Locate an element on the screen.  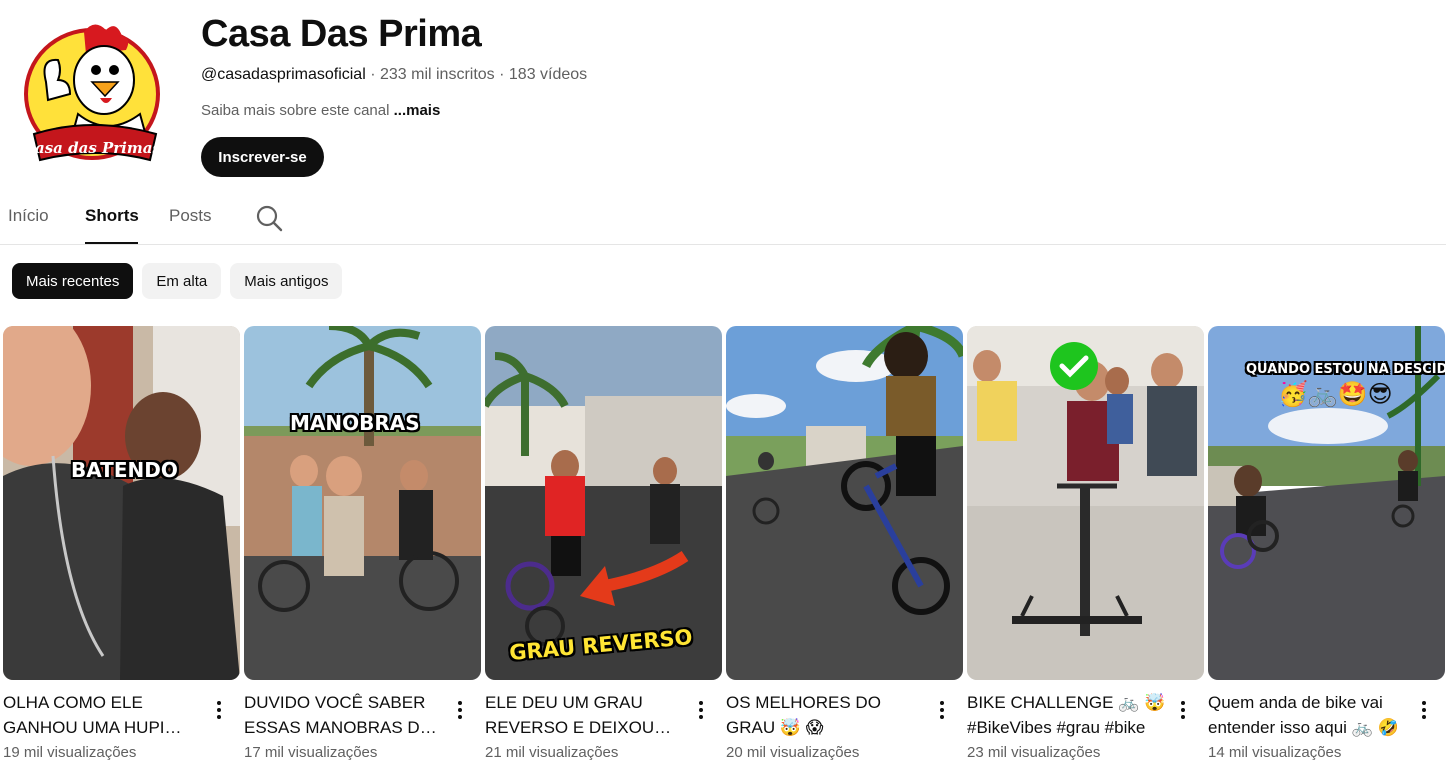
short-title: DUVIDO VOCÊ SABER ESSAS MANOBRAS DE BIKE is located at coordinates (344, 715).